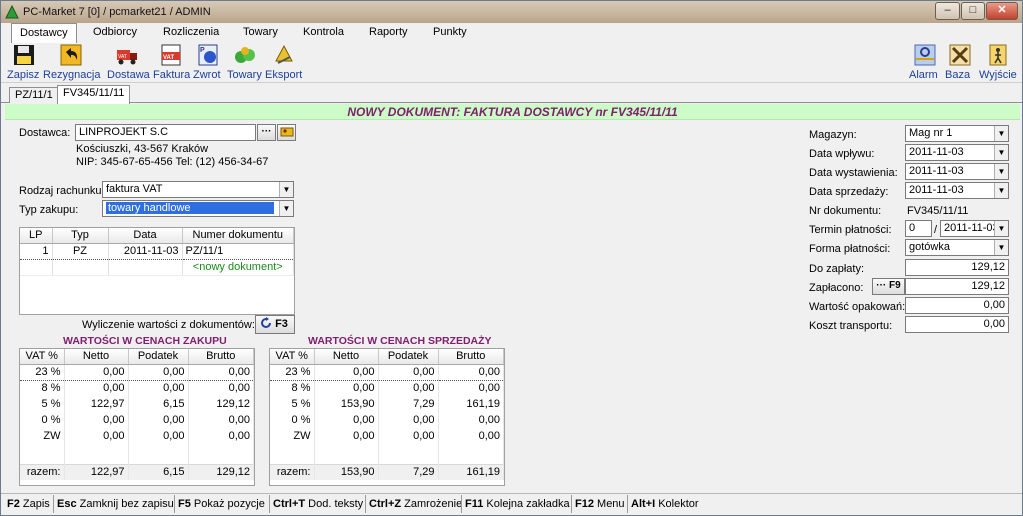 The image size is (1023, 516). What do you see at coordinates (245, 63) in the screenshot?
I see `towary-button: Towary` at bounding box center [245, 63].